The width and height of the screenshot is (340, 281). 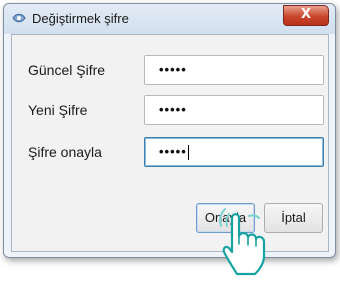 What do you see at coordinates (242, 242) in the screenshot?
I see `pointing-hand-icon` at bounding box center [242, 242].